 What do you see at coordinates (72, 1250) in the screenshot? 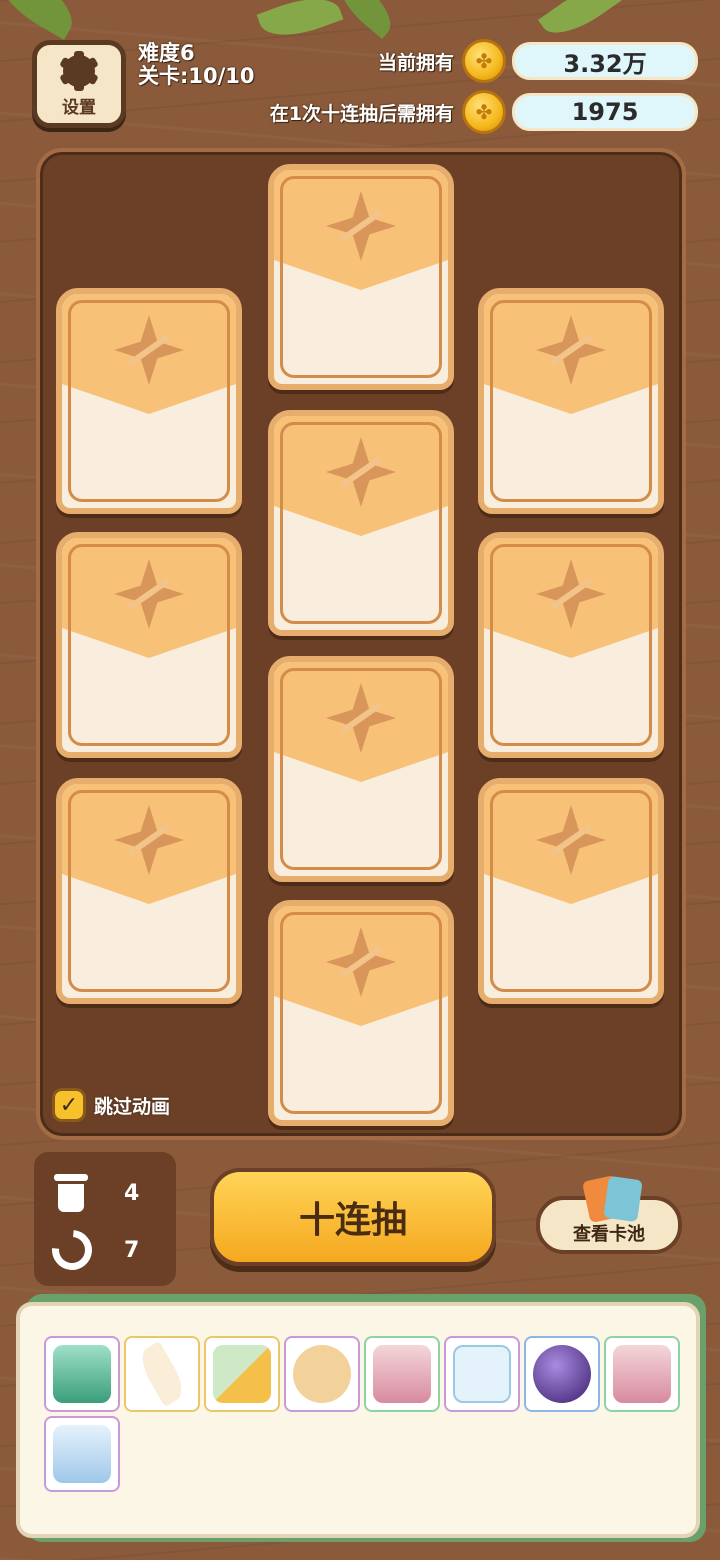
I see `undo-icon` at bounding box center [72, 1250].